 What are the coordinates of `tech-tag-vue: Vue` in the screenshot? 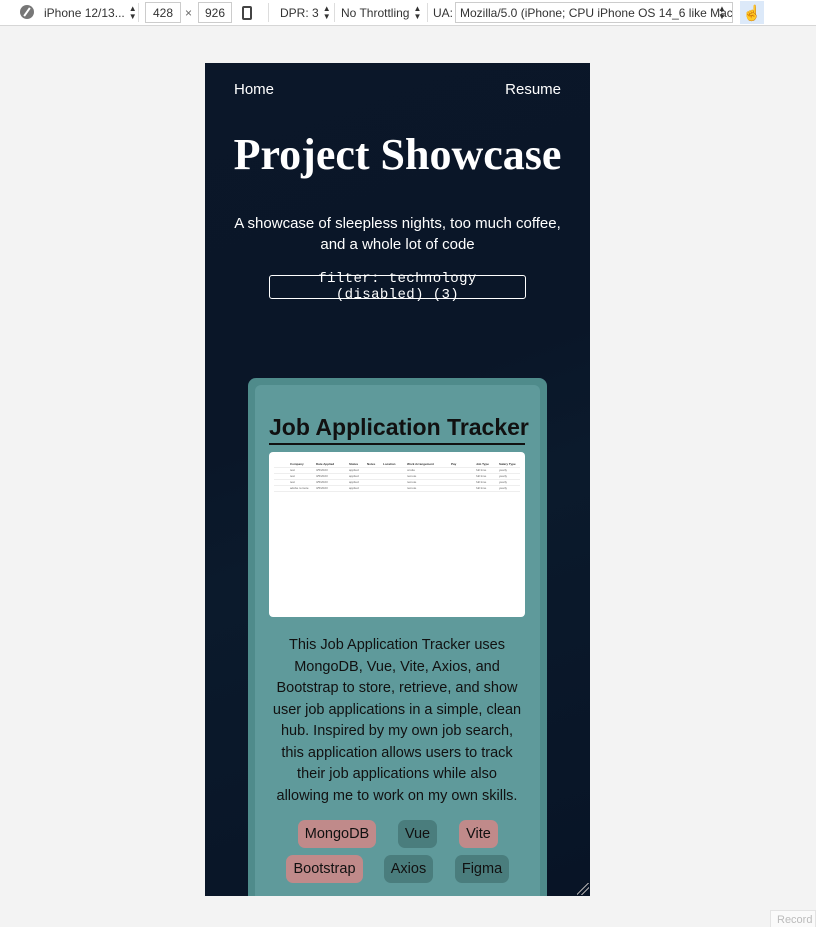 It's located at (417, 834).